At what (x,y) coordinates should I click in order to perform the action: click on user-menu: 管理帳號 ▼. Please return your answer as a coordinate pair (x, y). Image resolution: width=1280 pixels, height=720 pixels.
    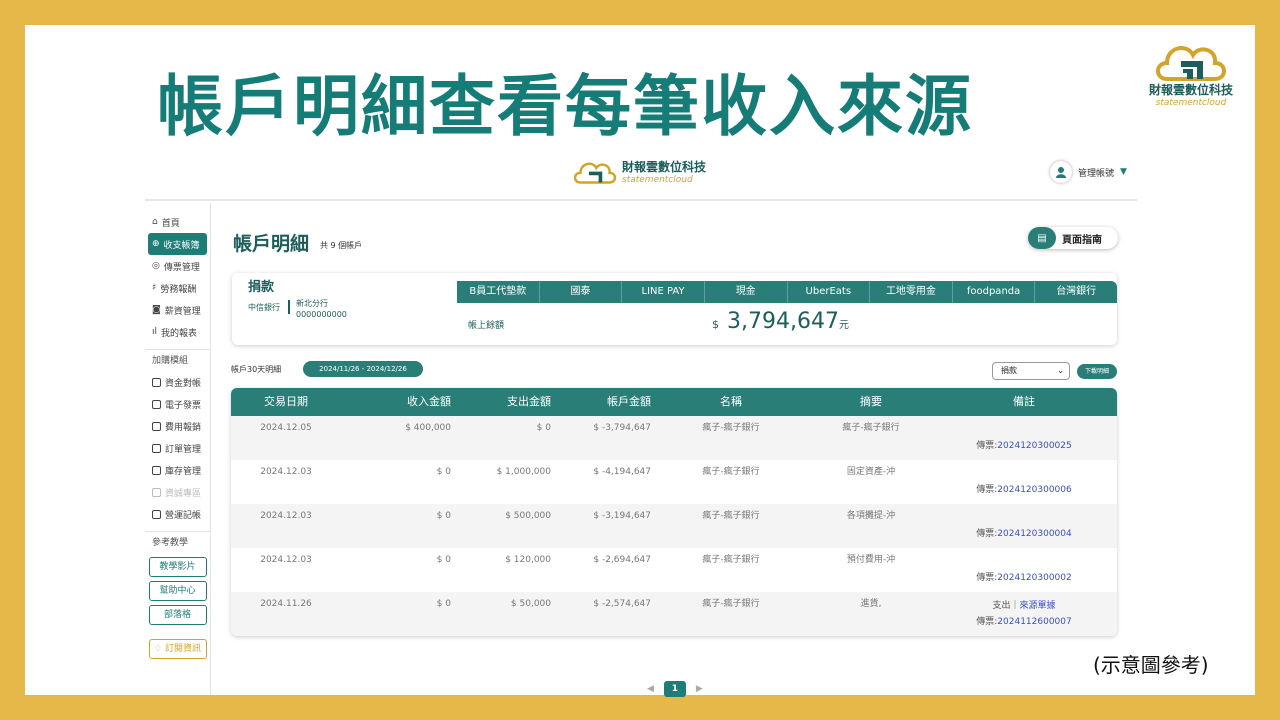
    Looking at the image, I should click on (1088, 172).